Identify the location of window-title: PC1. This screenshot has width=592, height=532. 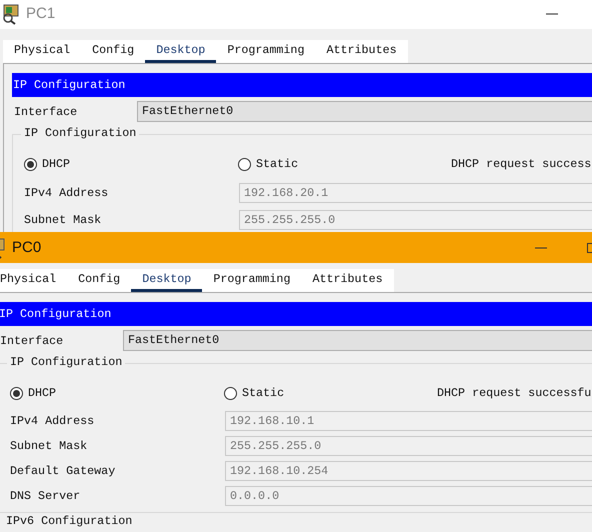
(41, 13).